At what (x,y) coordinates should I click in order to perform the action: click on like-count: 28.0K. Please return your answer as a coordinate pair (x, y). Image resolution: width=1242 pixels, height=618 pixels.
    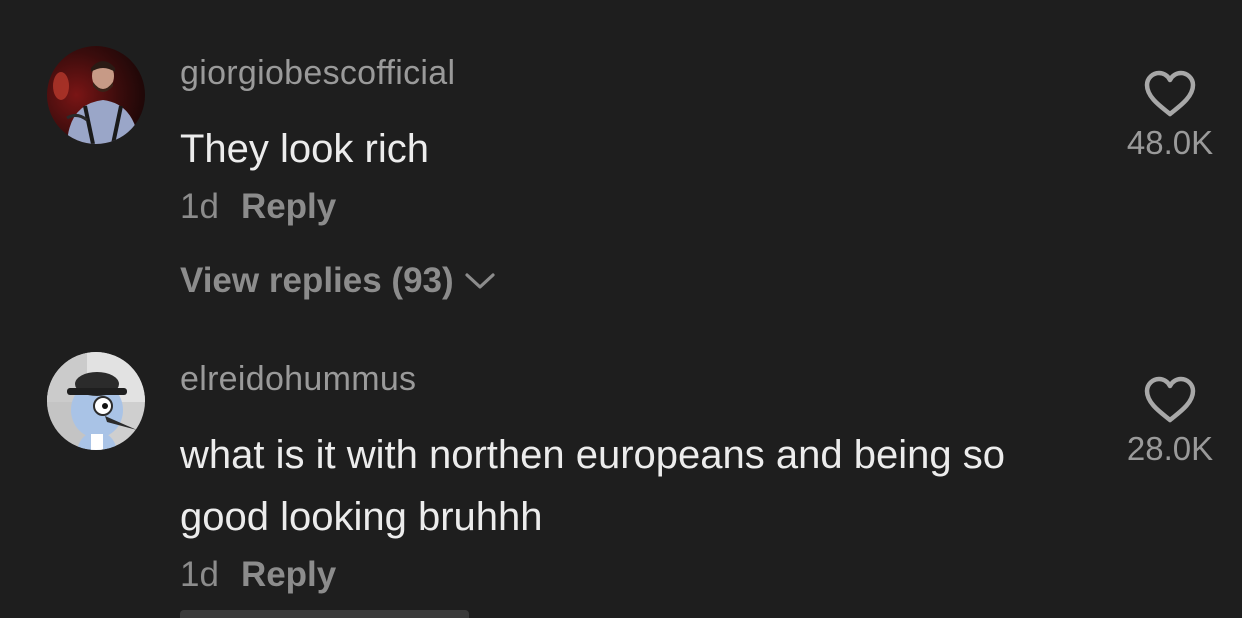
    Looking at the image, I should click on (1170, 448).